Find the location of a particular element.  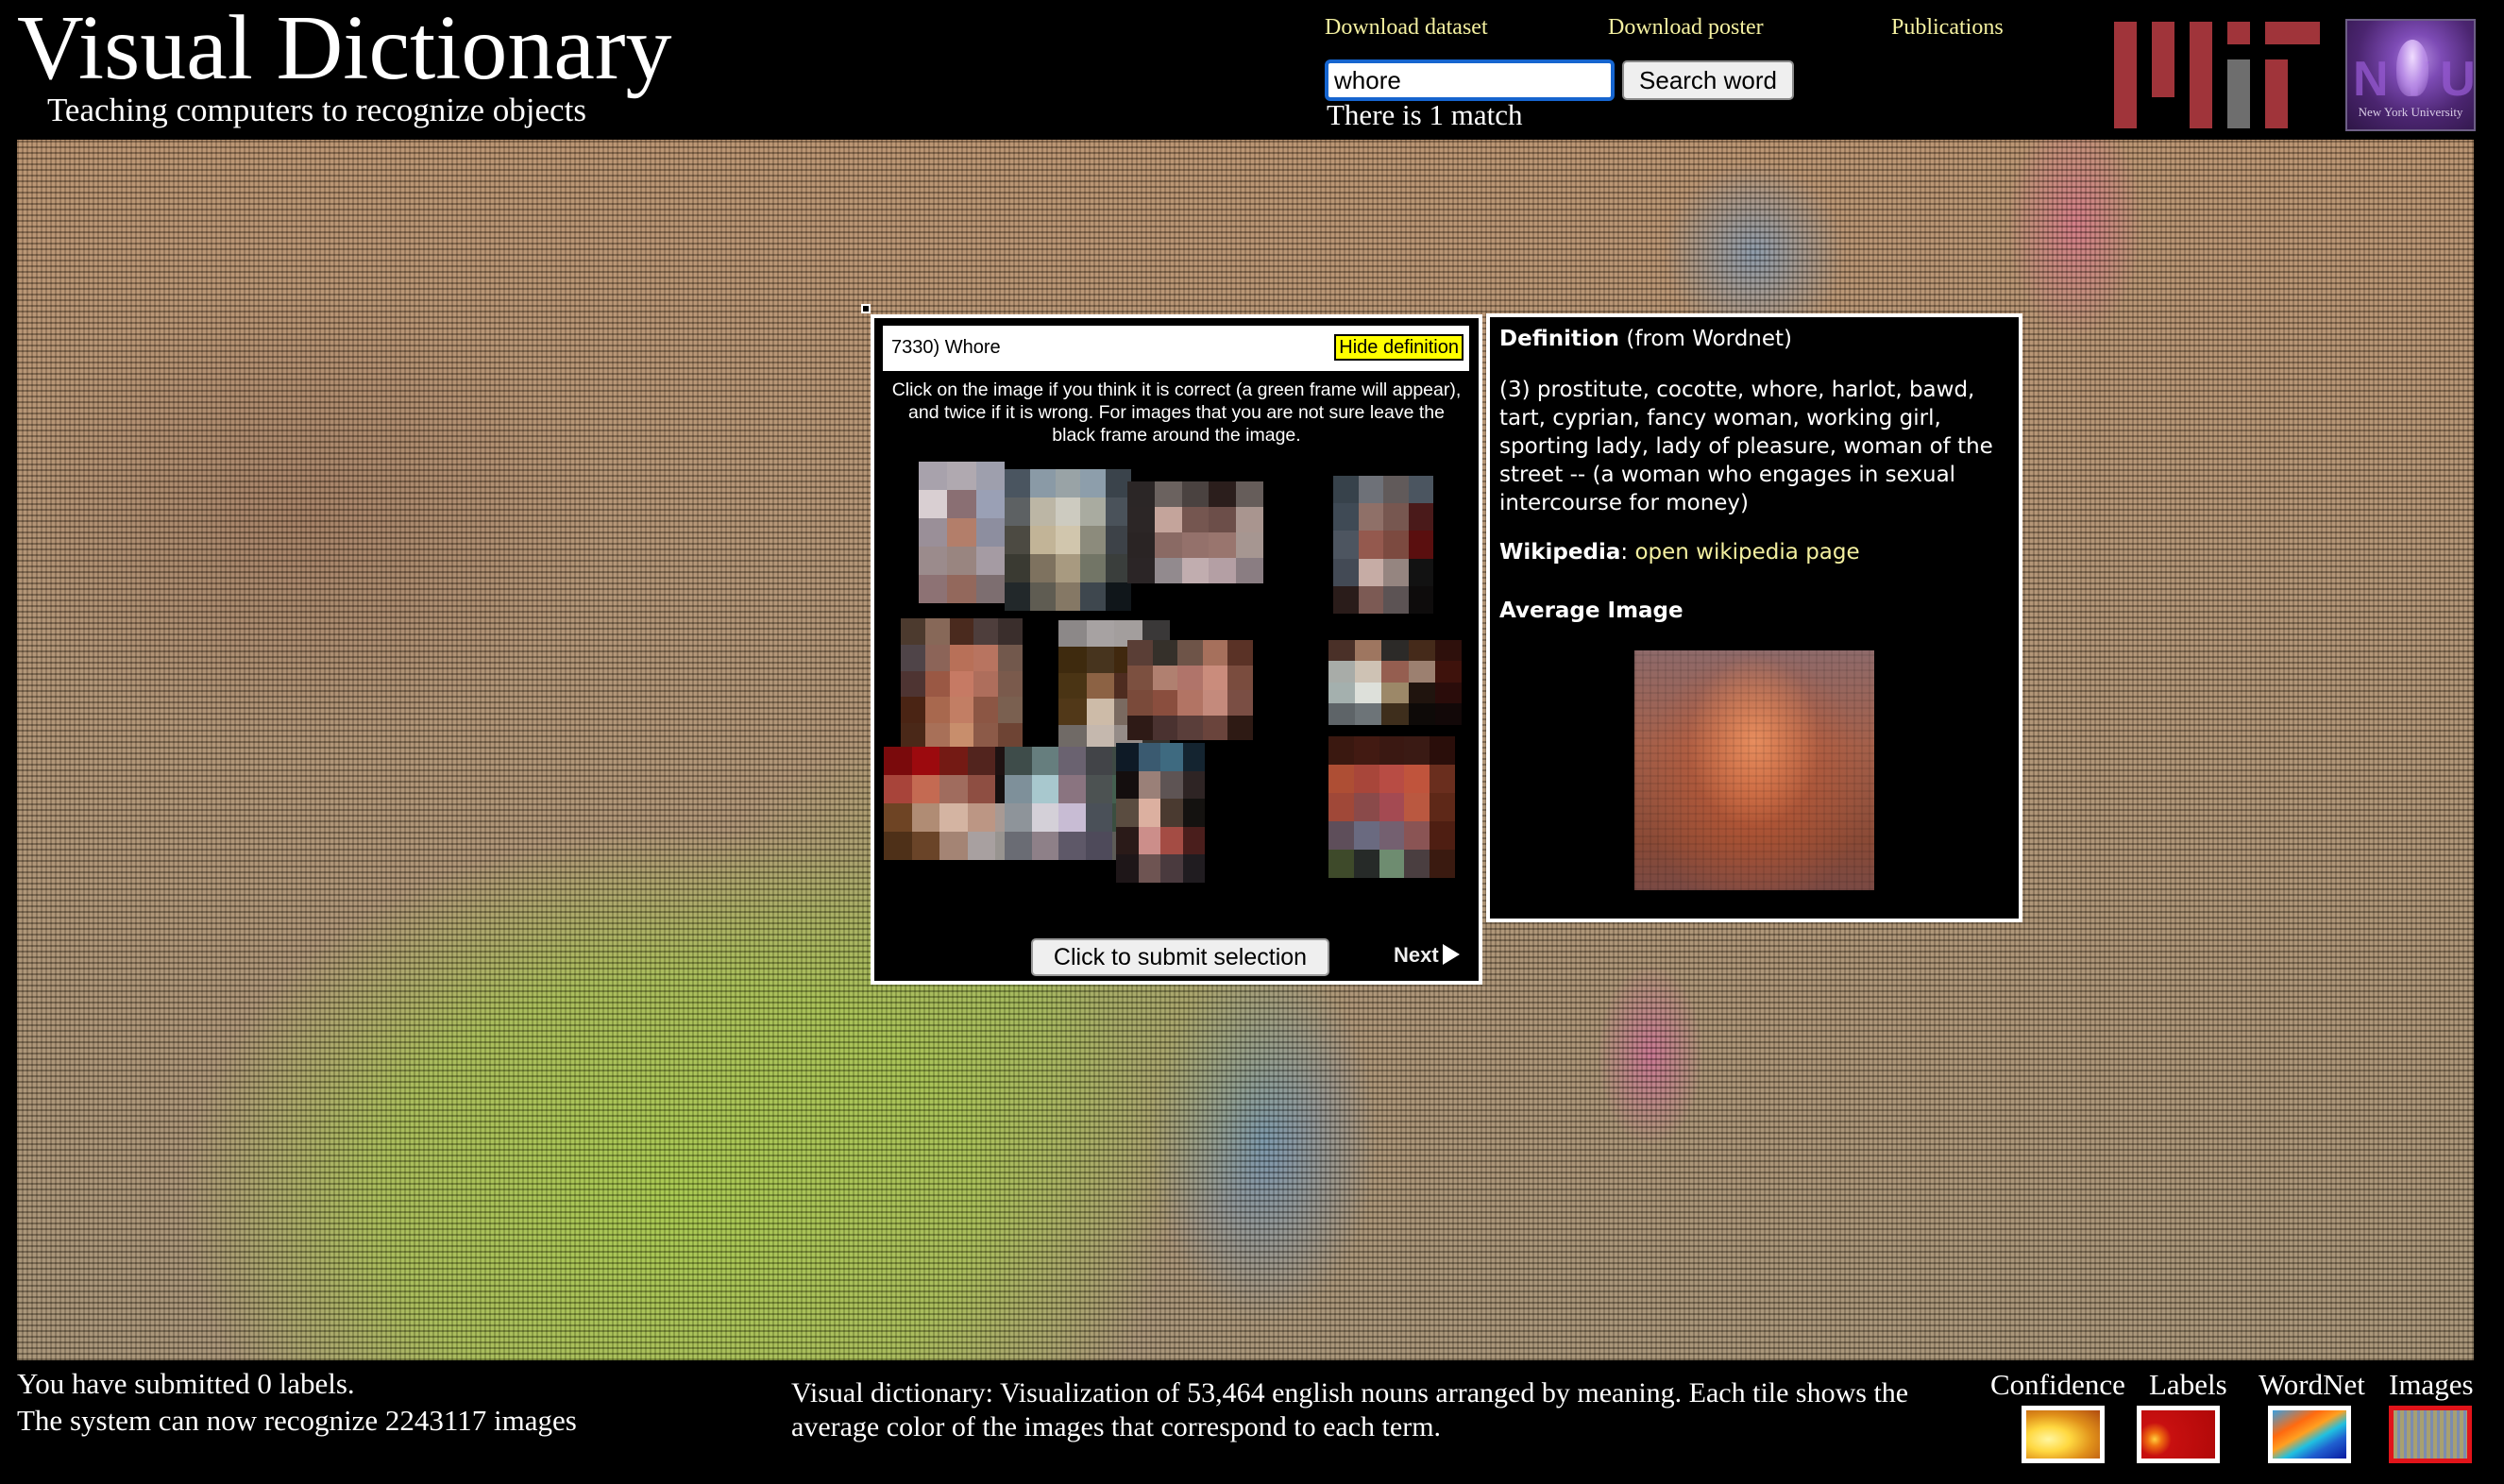

search-input is located at coordinates (1470, 80).